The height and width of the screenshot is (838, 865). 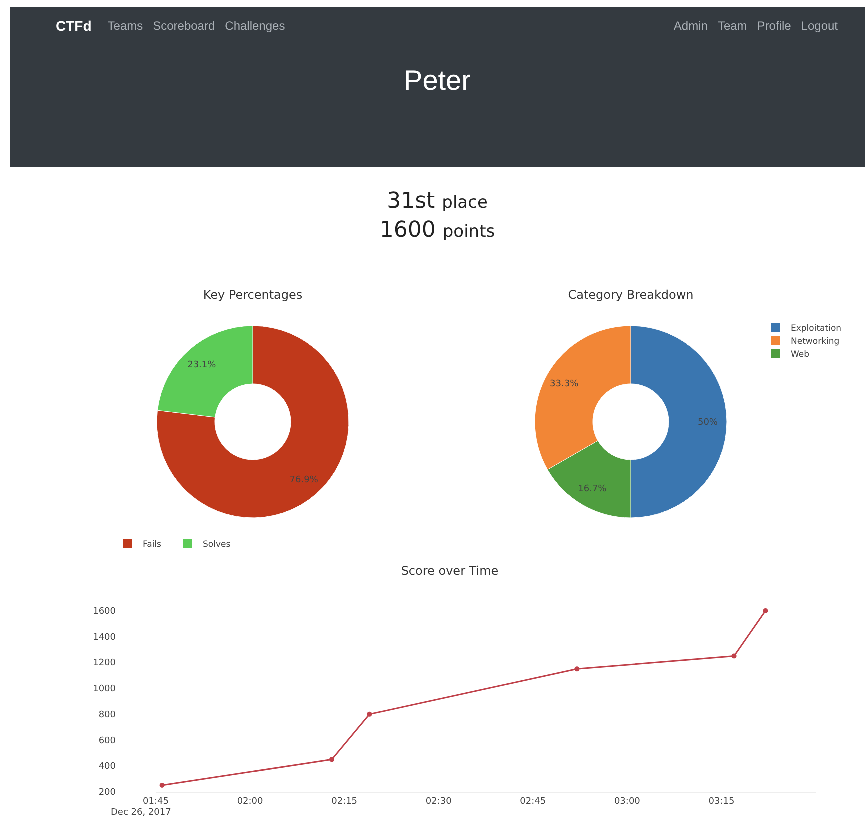 I want to click on brand-link: CTFd, so click(x=74, y=26).